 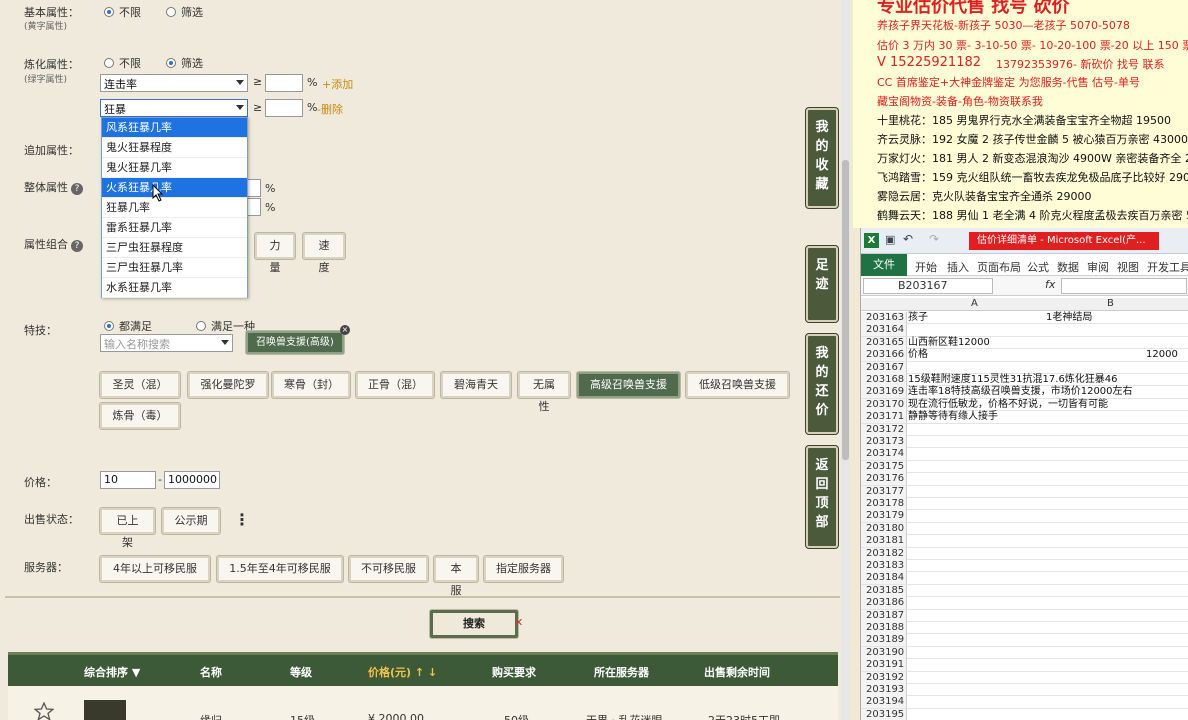 What do you see at coordinates (474, 624) in the screenshot?
I see `search-button: 搜索` at bounding box center [474, 624].